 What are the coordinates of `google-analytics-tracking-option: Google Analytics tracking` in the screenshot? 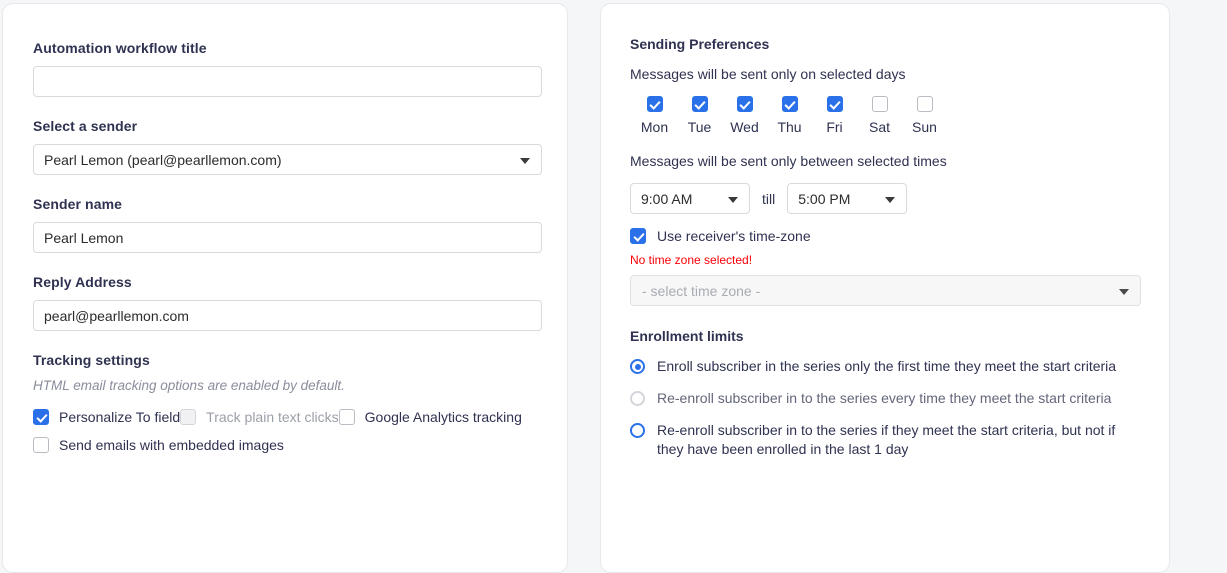 It's located at (430, 417).